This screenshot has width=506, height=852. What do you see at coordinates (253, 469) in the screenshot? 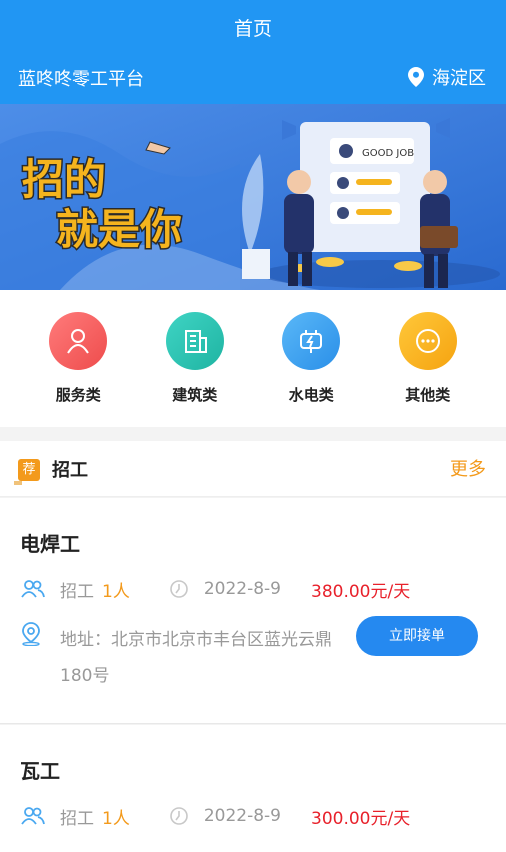
I see `recruit-section-header: 荐 招工 更多` at bounding box center [253, 469].